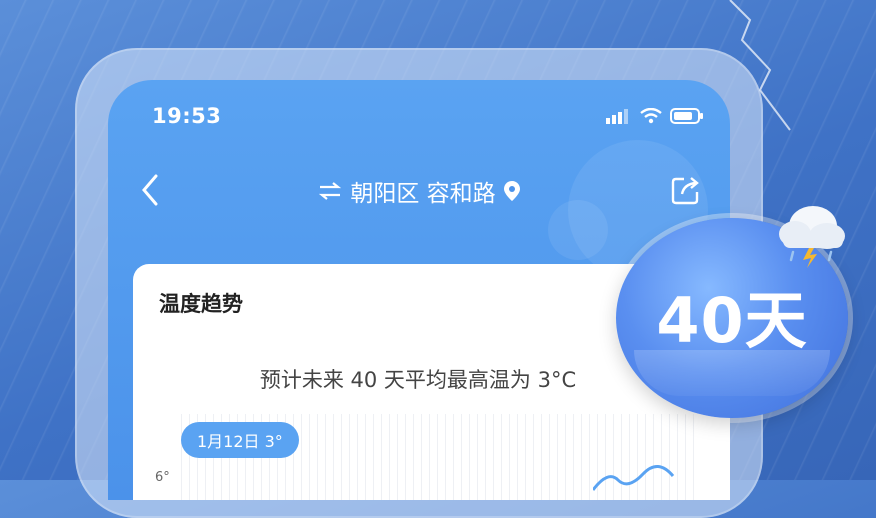 This screenshot has width=876, height=518. What do you see at coordinates (511, 191) in the screenshot?
I see `location-pin-icon` at bounding box center [511, 191].